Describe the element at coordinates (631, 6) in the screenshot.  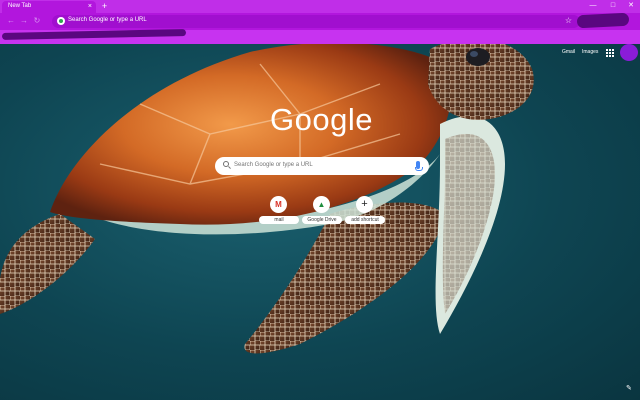
I see `close-window-button: ✕` at that location.